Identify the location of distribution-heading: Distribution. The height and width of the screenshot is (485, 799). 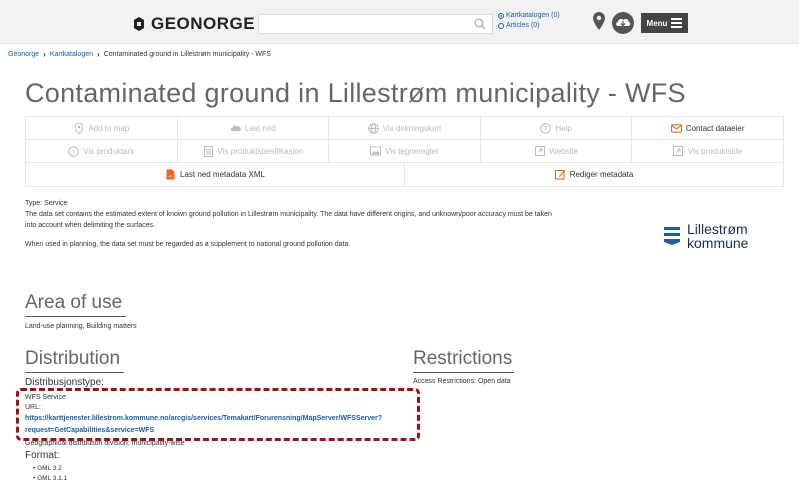
(73, 358).